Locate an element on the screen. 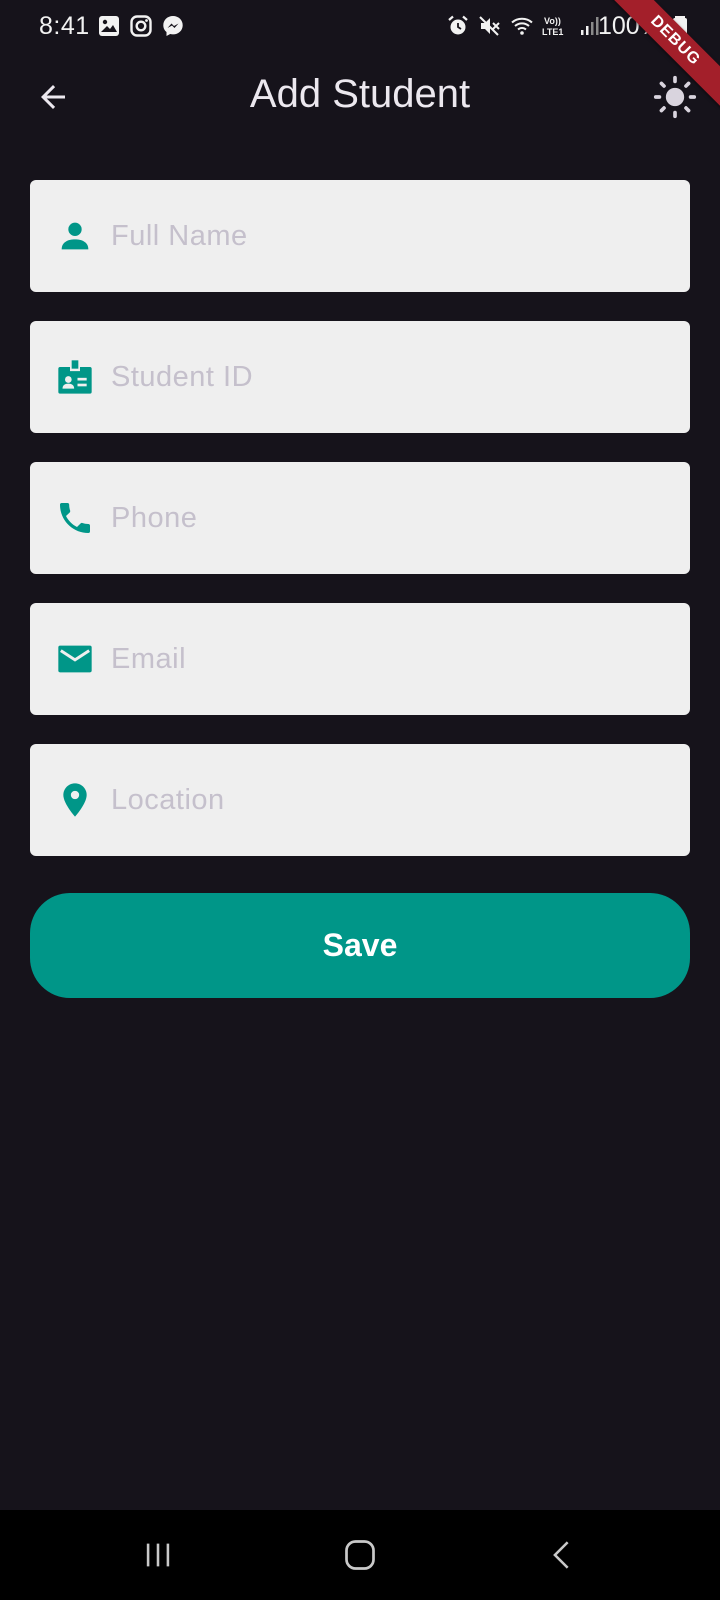 The image size is (720, 1600). svg-text: Vo)) is located at coordinates (552, 21).